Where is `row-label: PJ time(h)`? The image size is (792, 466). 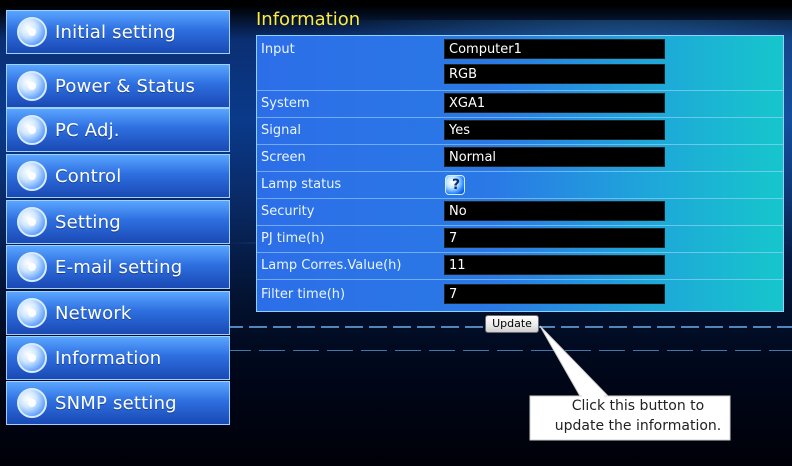
row-label: PJ time(h) is located at coordinates (293, 238).